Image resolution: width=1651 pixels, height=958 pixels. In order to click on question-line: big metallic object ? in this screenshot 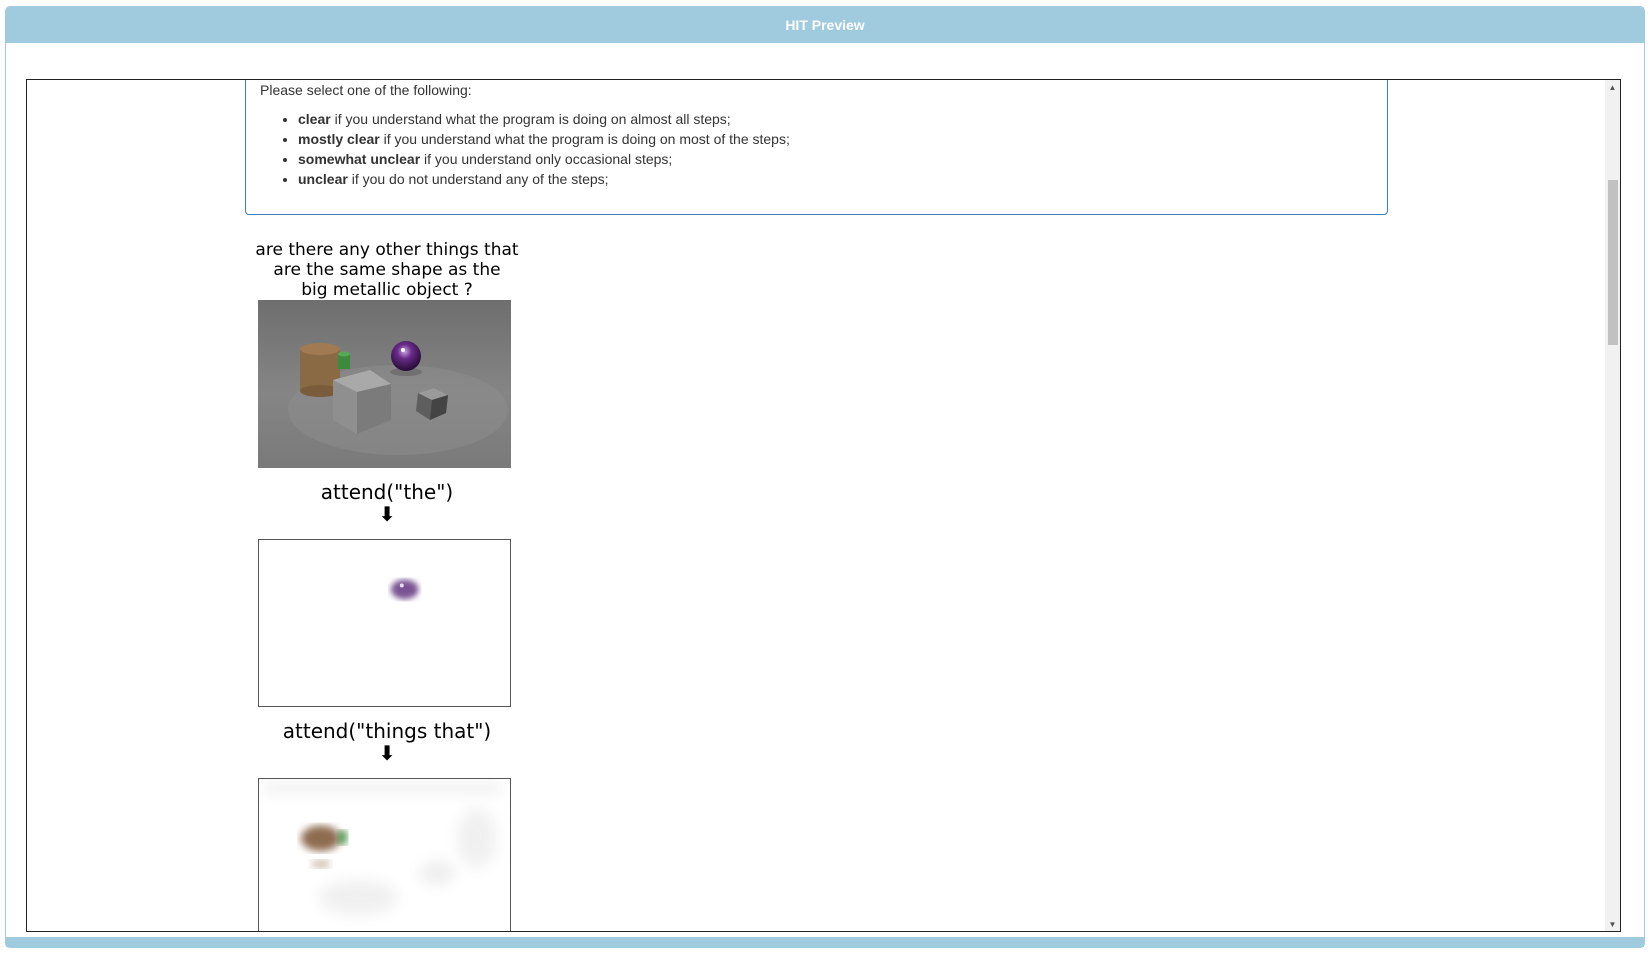, I will do `click(387, 290)`.